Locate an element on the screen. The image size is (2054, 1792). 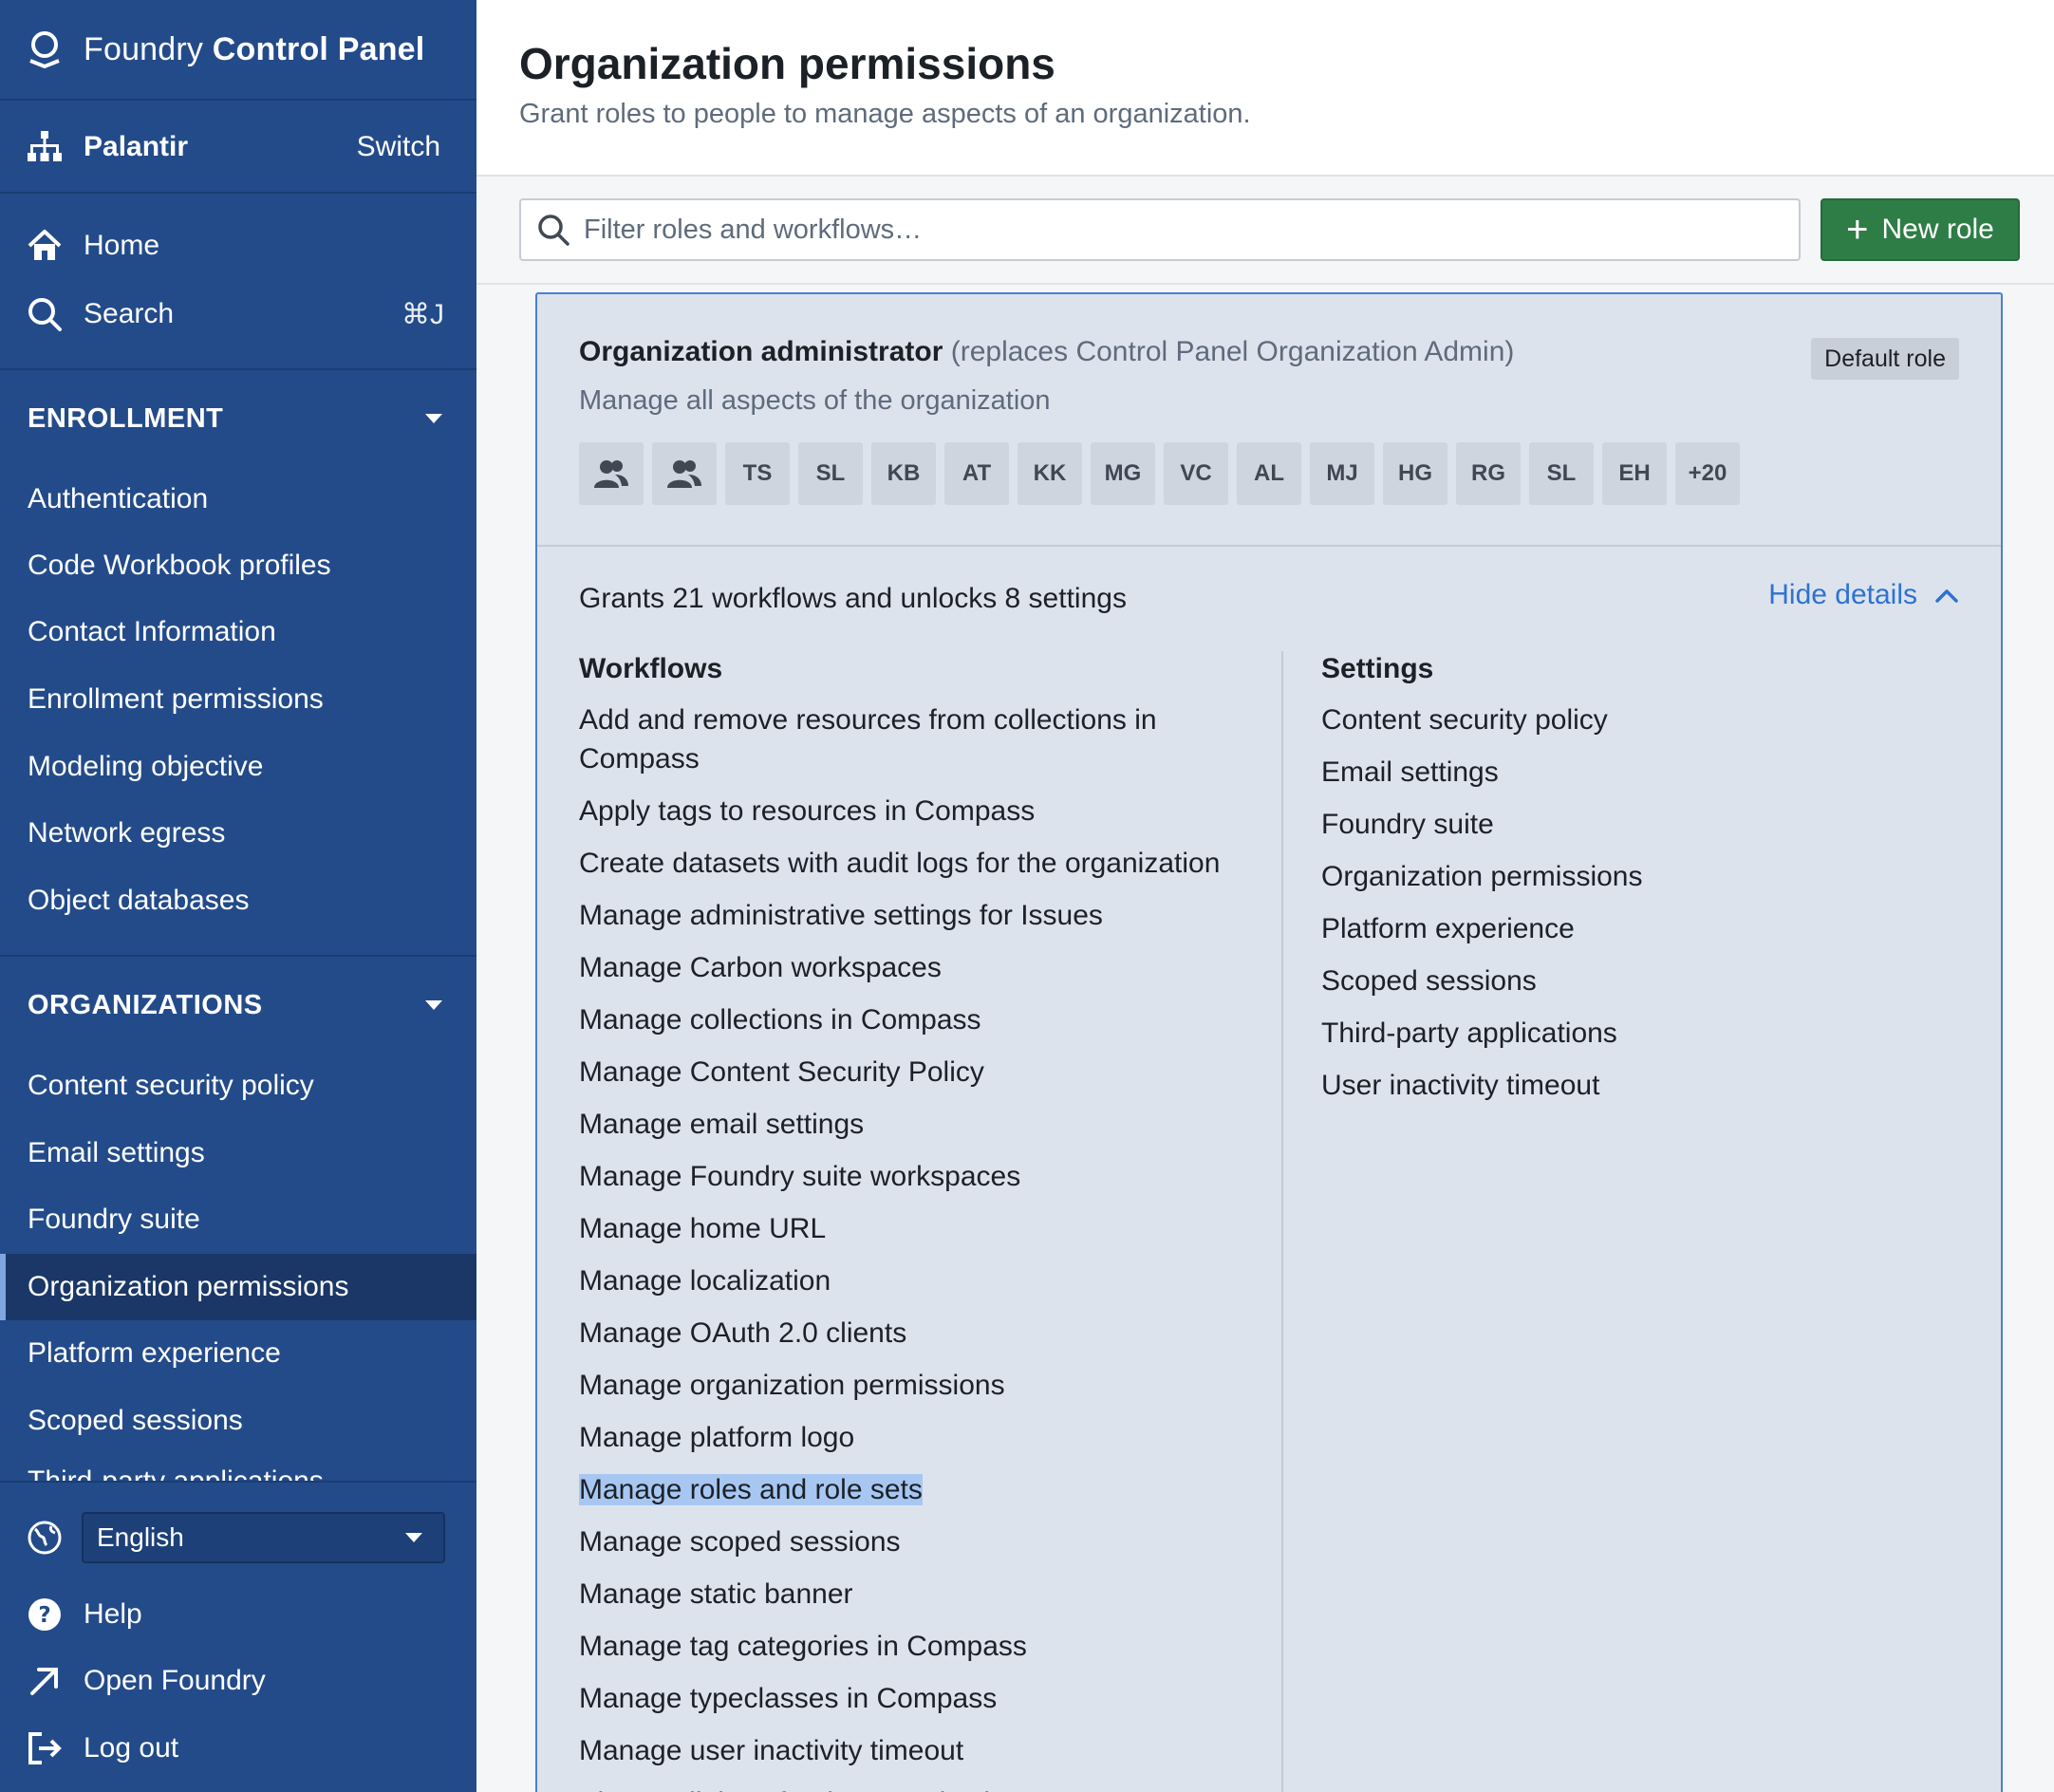
page-title: Organization permissions is located at coordinates (787, 64).